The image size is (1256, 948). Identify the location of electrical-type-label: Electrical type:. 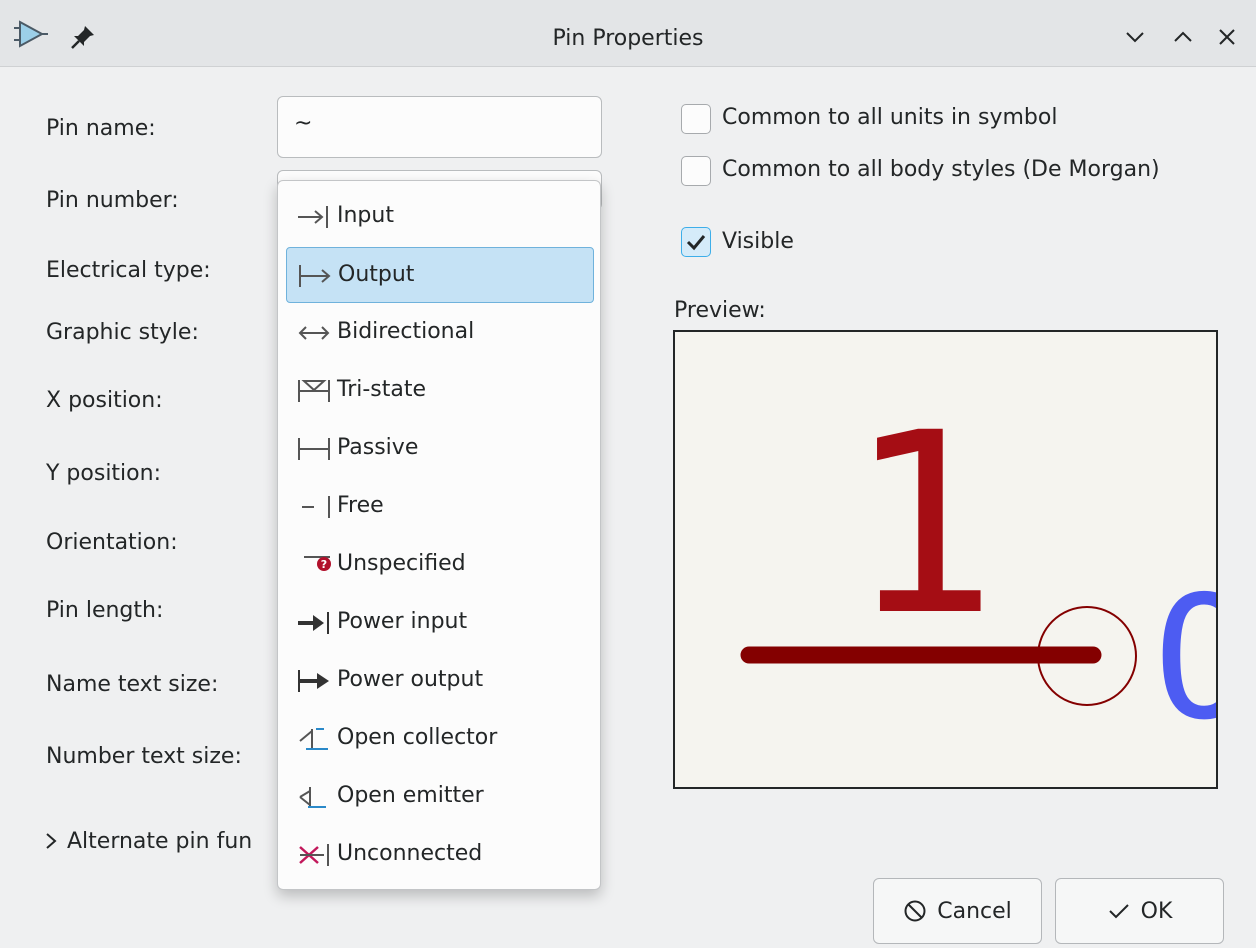
(128, 270).